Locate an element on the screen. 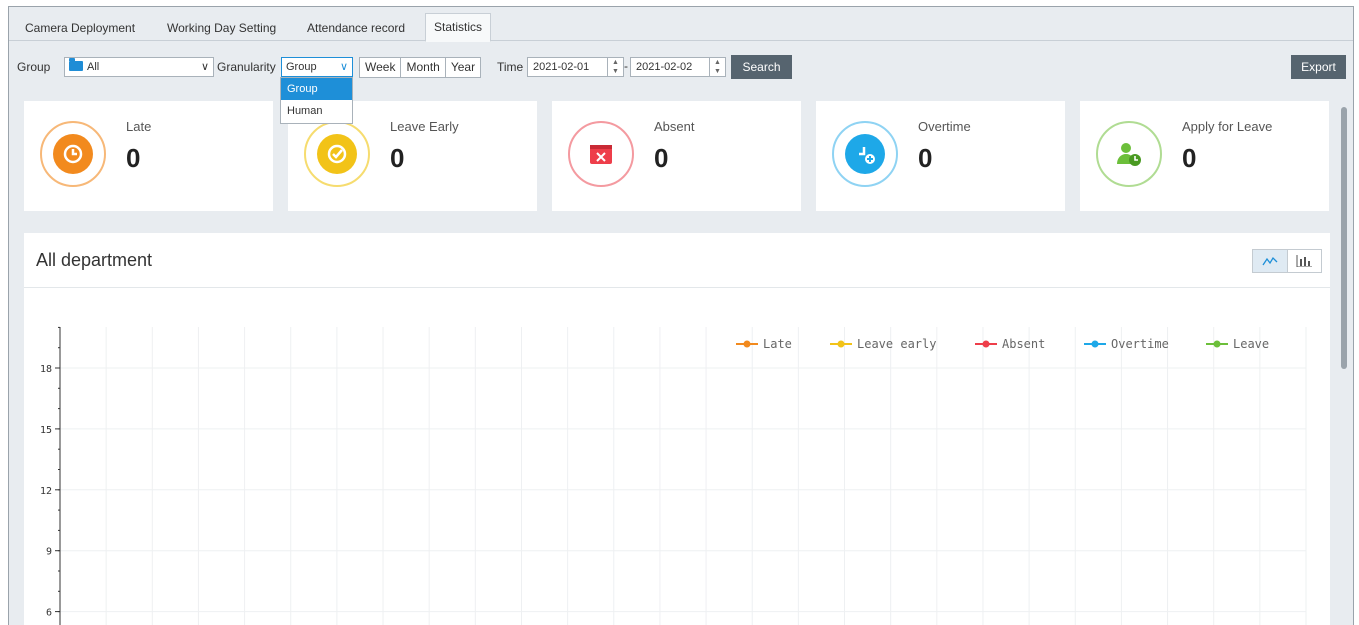 The width and height of the screenshot is (1359, 625). apply-for-leave-ring is located at coordinates (1129, 154).